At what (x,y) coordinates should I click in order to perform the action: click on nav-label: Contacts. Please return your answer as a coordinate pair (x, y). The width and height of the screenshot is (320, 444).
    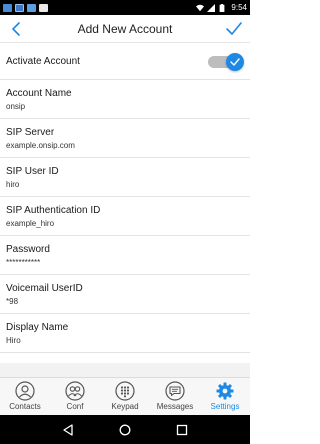
    Looking at the image, I should click on (25, 406).